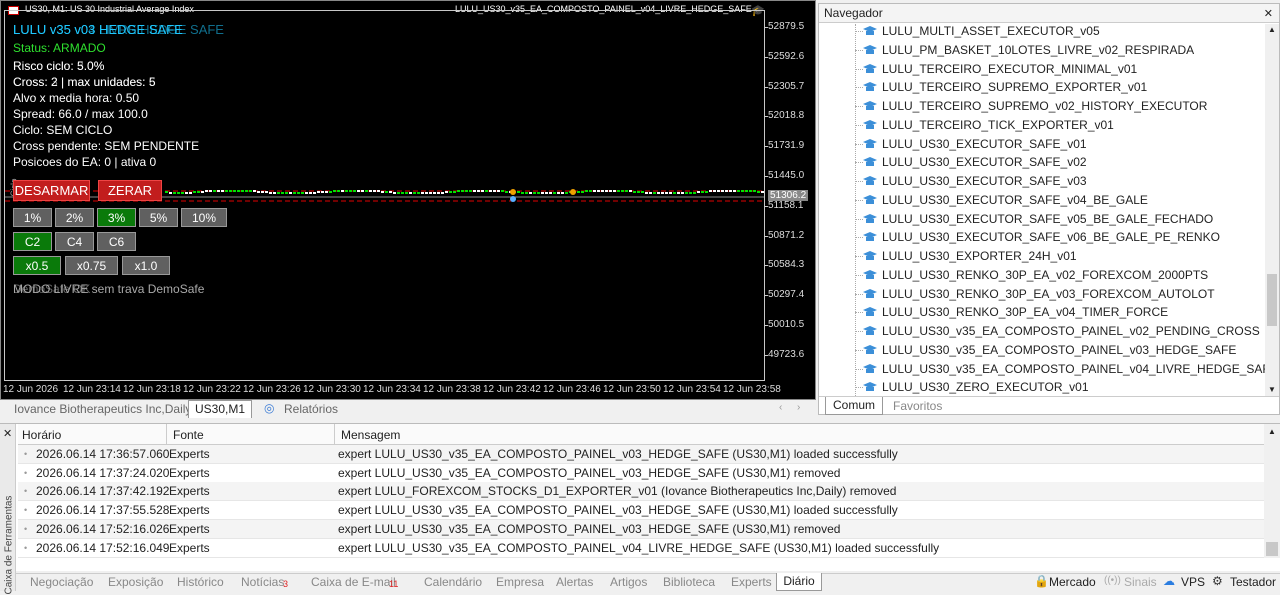 The image size is (1280, 595). What do you see at coordinates (1272, 431) in the screenshot?
I see `log-scroll-up-icon: ▲` at bounding box center [1272, 431].